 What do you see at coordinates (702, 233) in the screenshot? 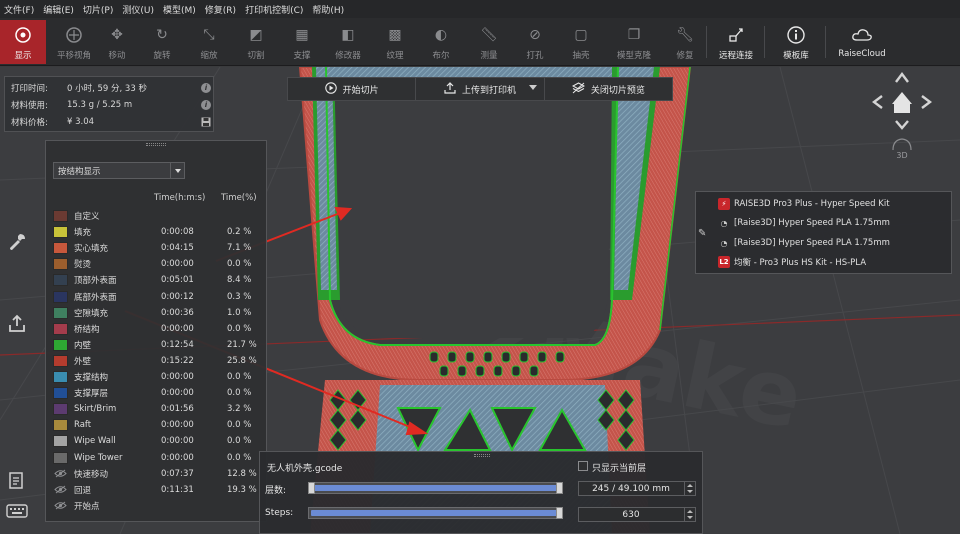
I see `edit-pencil-icon: ✎` at bounding box center [702, 233].